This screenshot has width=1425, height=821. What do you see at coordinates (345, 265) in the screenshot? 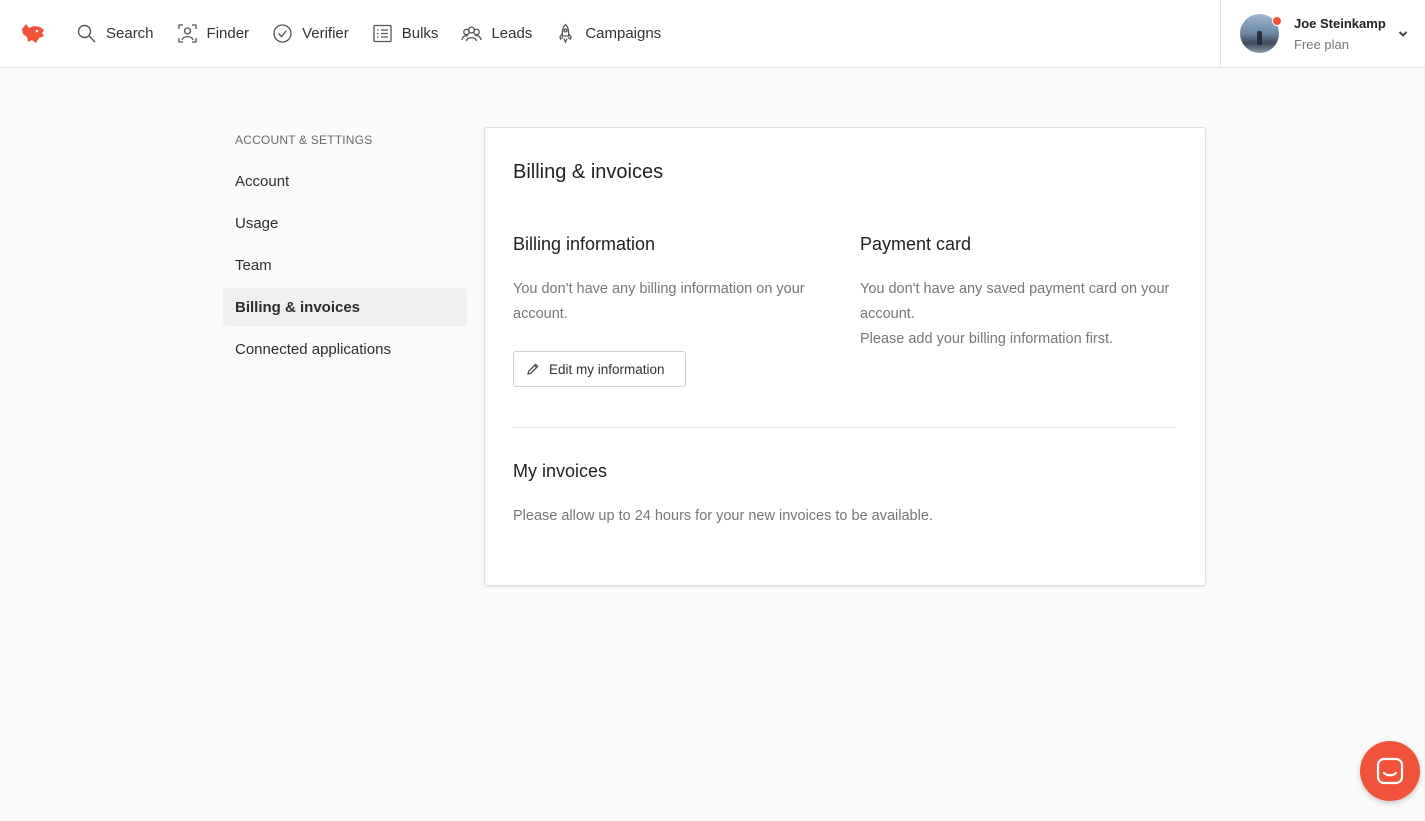
I see `sidebar-item-team: Team` at bounding box center [345, 265].